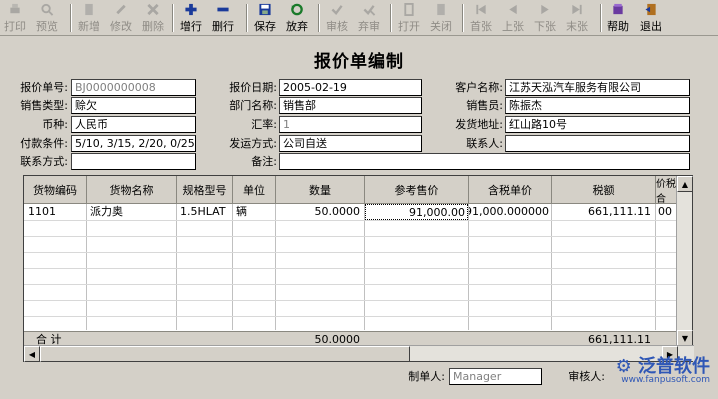 The image size is (718, 399). Describe the element at coordinates (265, 18) in the screenshot. I see `save-button: 保存` at that location.